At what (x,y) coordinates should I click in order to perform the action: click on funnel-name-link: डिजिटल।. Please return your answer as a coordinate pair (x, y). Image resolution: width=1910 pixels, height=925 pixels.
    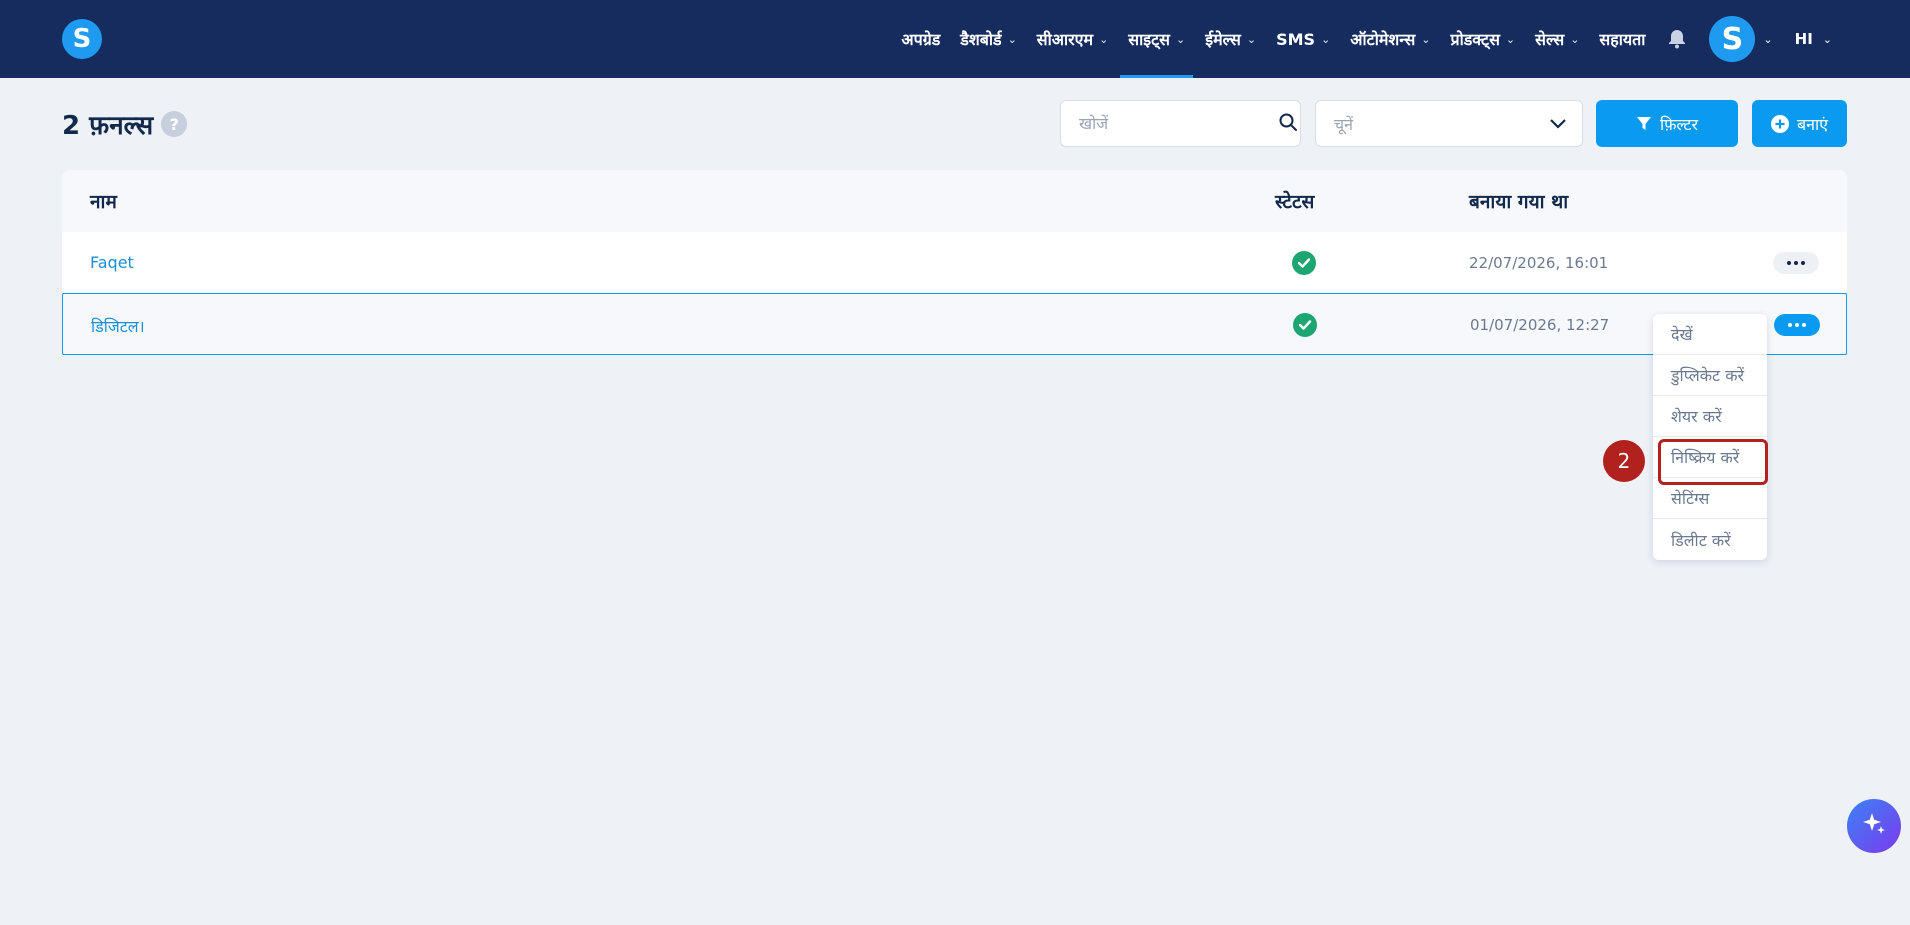
    Looking at the image, I should click on (118, 326).